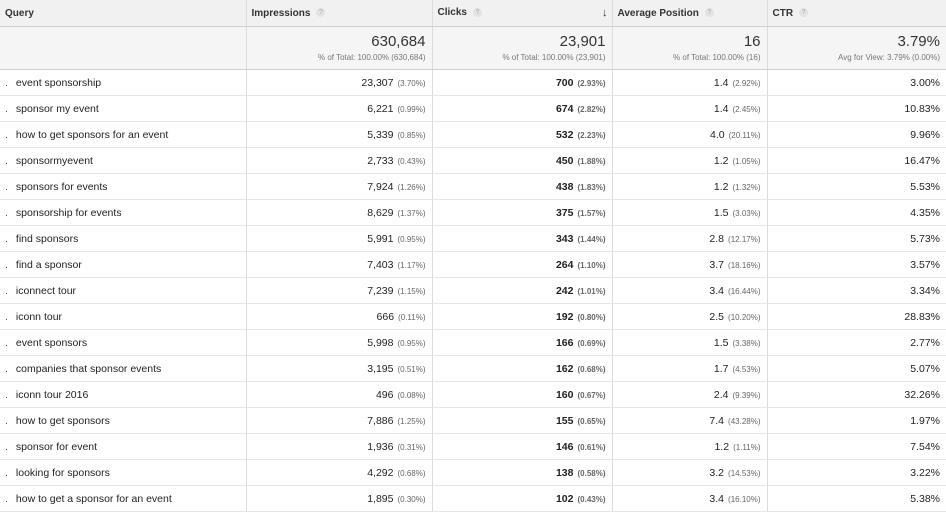  I want to click on column-header-average-position: Average Position?, so click(690, 13).